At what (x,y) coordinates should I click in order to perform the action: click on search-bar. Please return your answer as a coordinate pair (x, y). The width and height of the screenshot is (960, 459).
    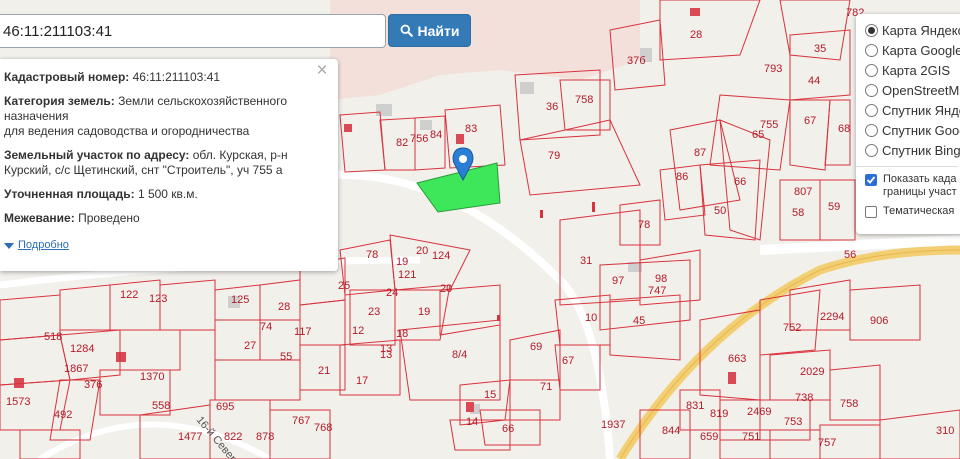
    Looking at the image, I should click on (193, 31).